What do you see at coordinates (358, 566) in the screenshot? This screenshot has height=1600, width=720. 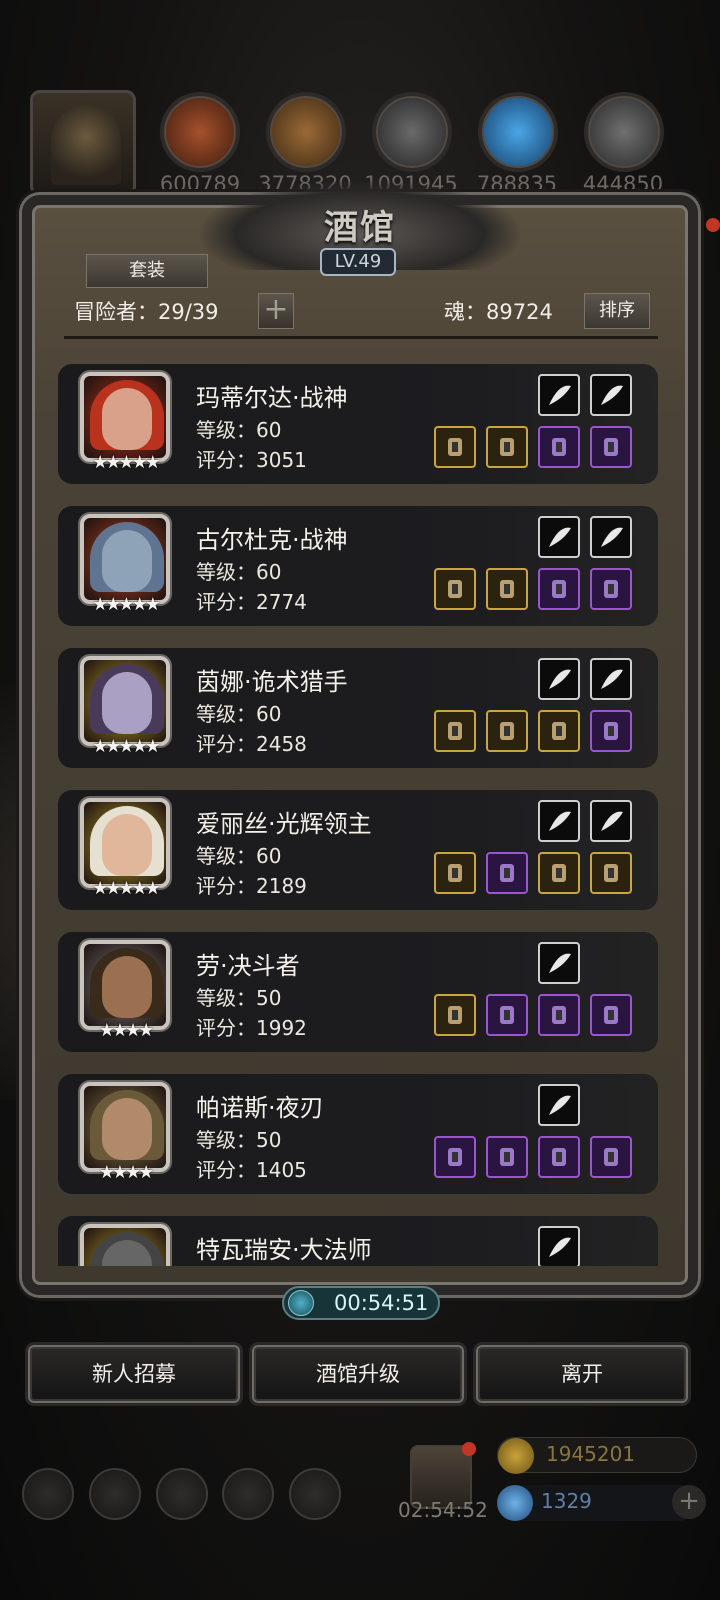 I see `hero-card: ★★★★★ 古尔杜克·战神 等级：60 评分：2774` at bounding box center [358, 566].